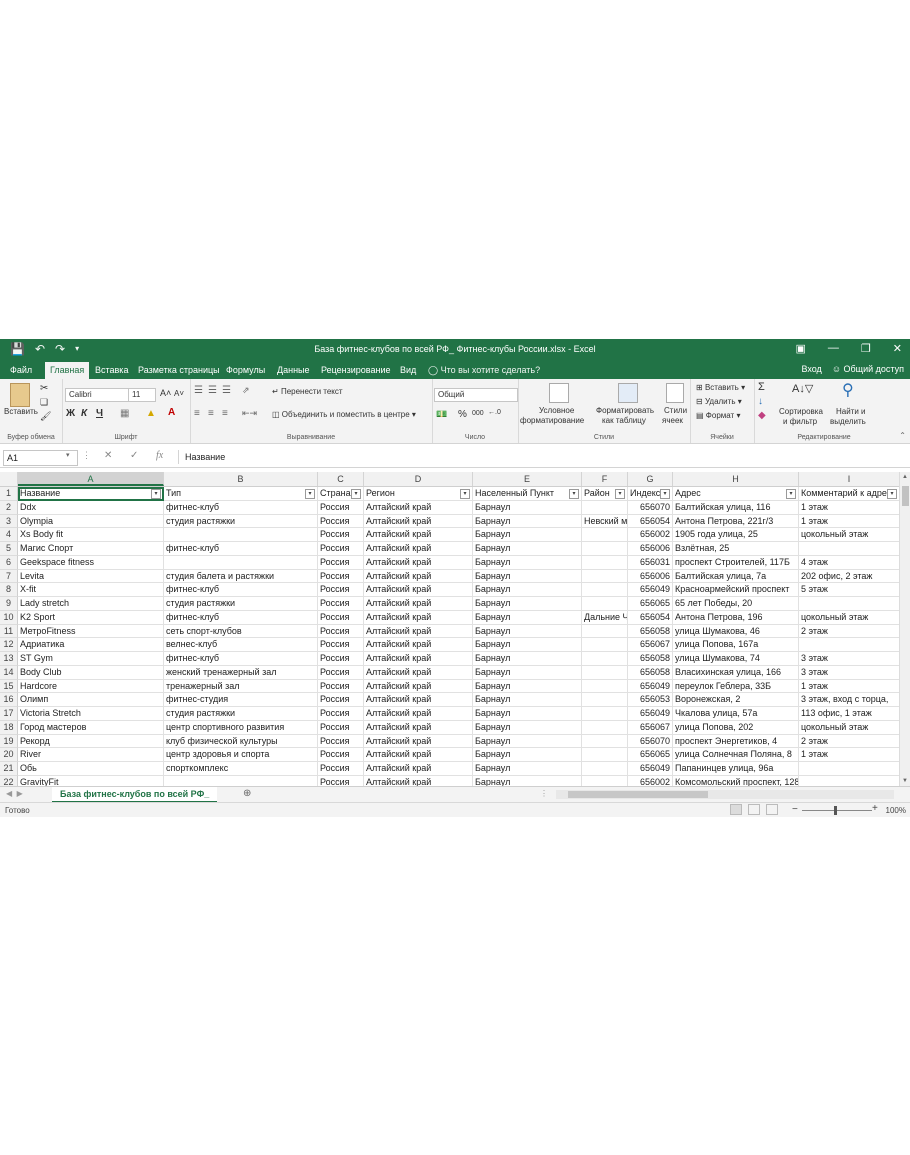 The image size is (910, 1155). What do you see at coordinates (849, 700) in the screenshot?
I see `data-cell: 3 этаж, вход с торца,` at bounding box center [849, 700].